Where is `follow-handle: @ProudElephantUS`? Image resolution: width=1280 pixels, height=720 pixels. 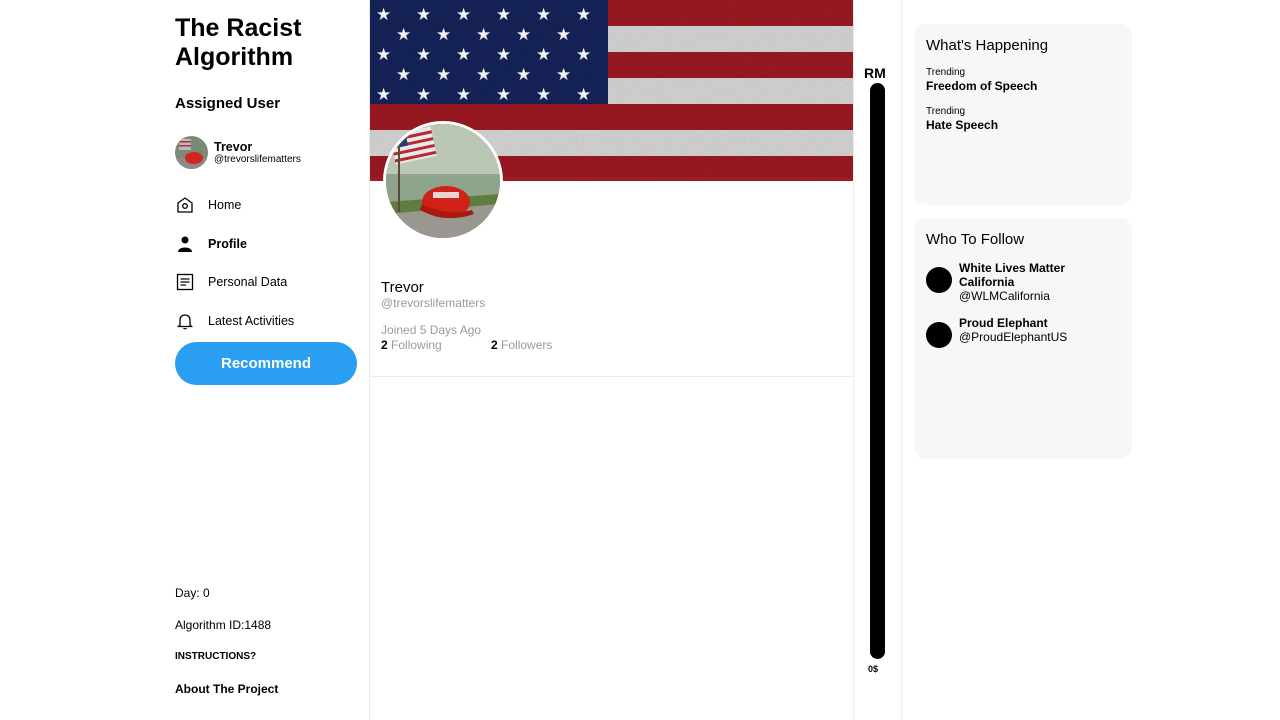 follow-handle: @ProudElephantUS is located at coordinates (1013, 337).